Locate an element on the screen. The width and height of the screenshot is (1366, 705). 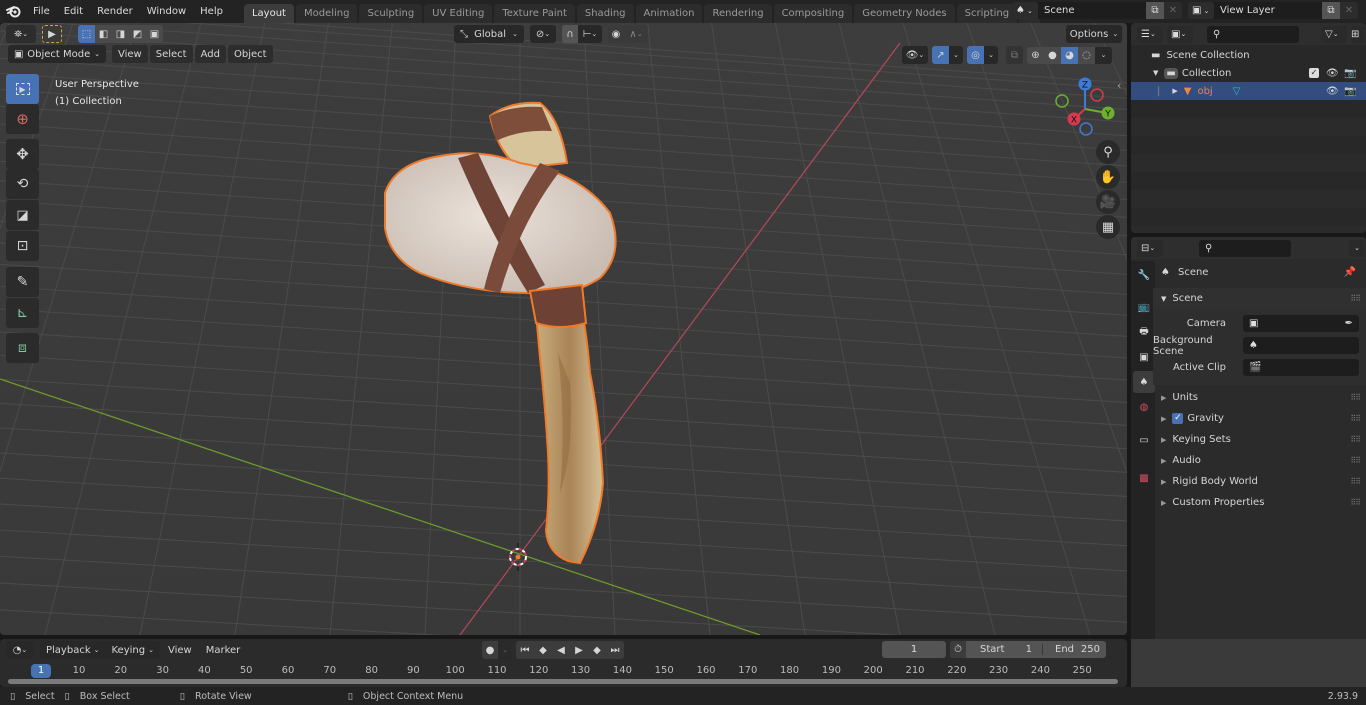
end-frame-field: End 250 is located at coordinates (1074, 649).